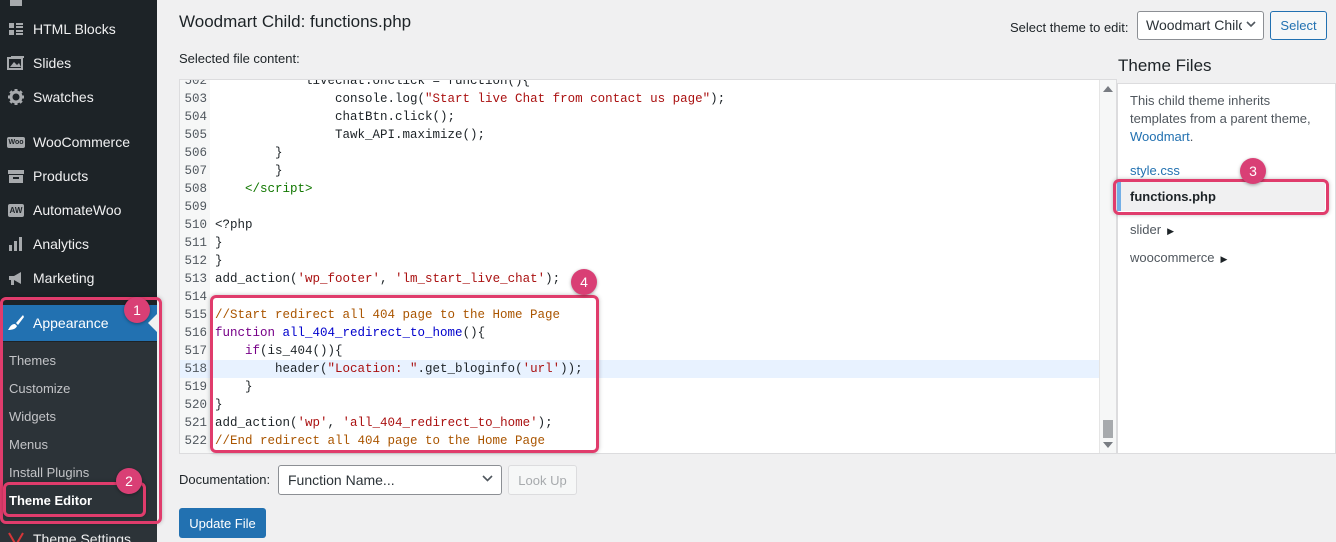 The width and height of the screenshot is (1336, 542). I want to click on aw-icon: AW, so click(16, 210).